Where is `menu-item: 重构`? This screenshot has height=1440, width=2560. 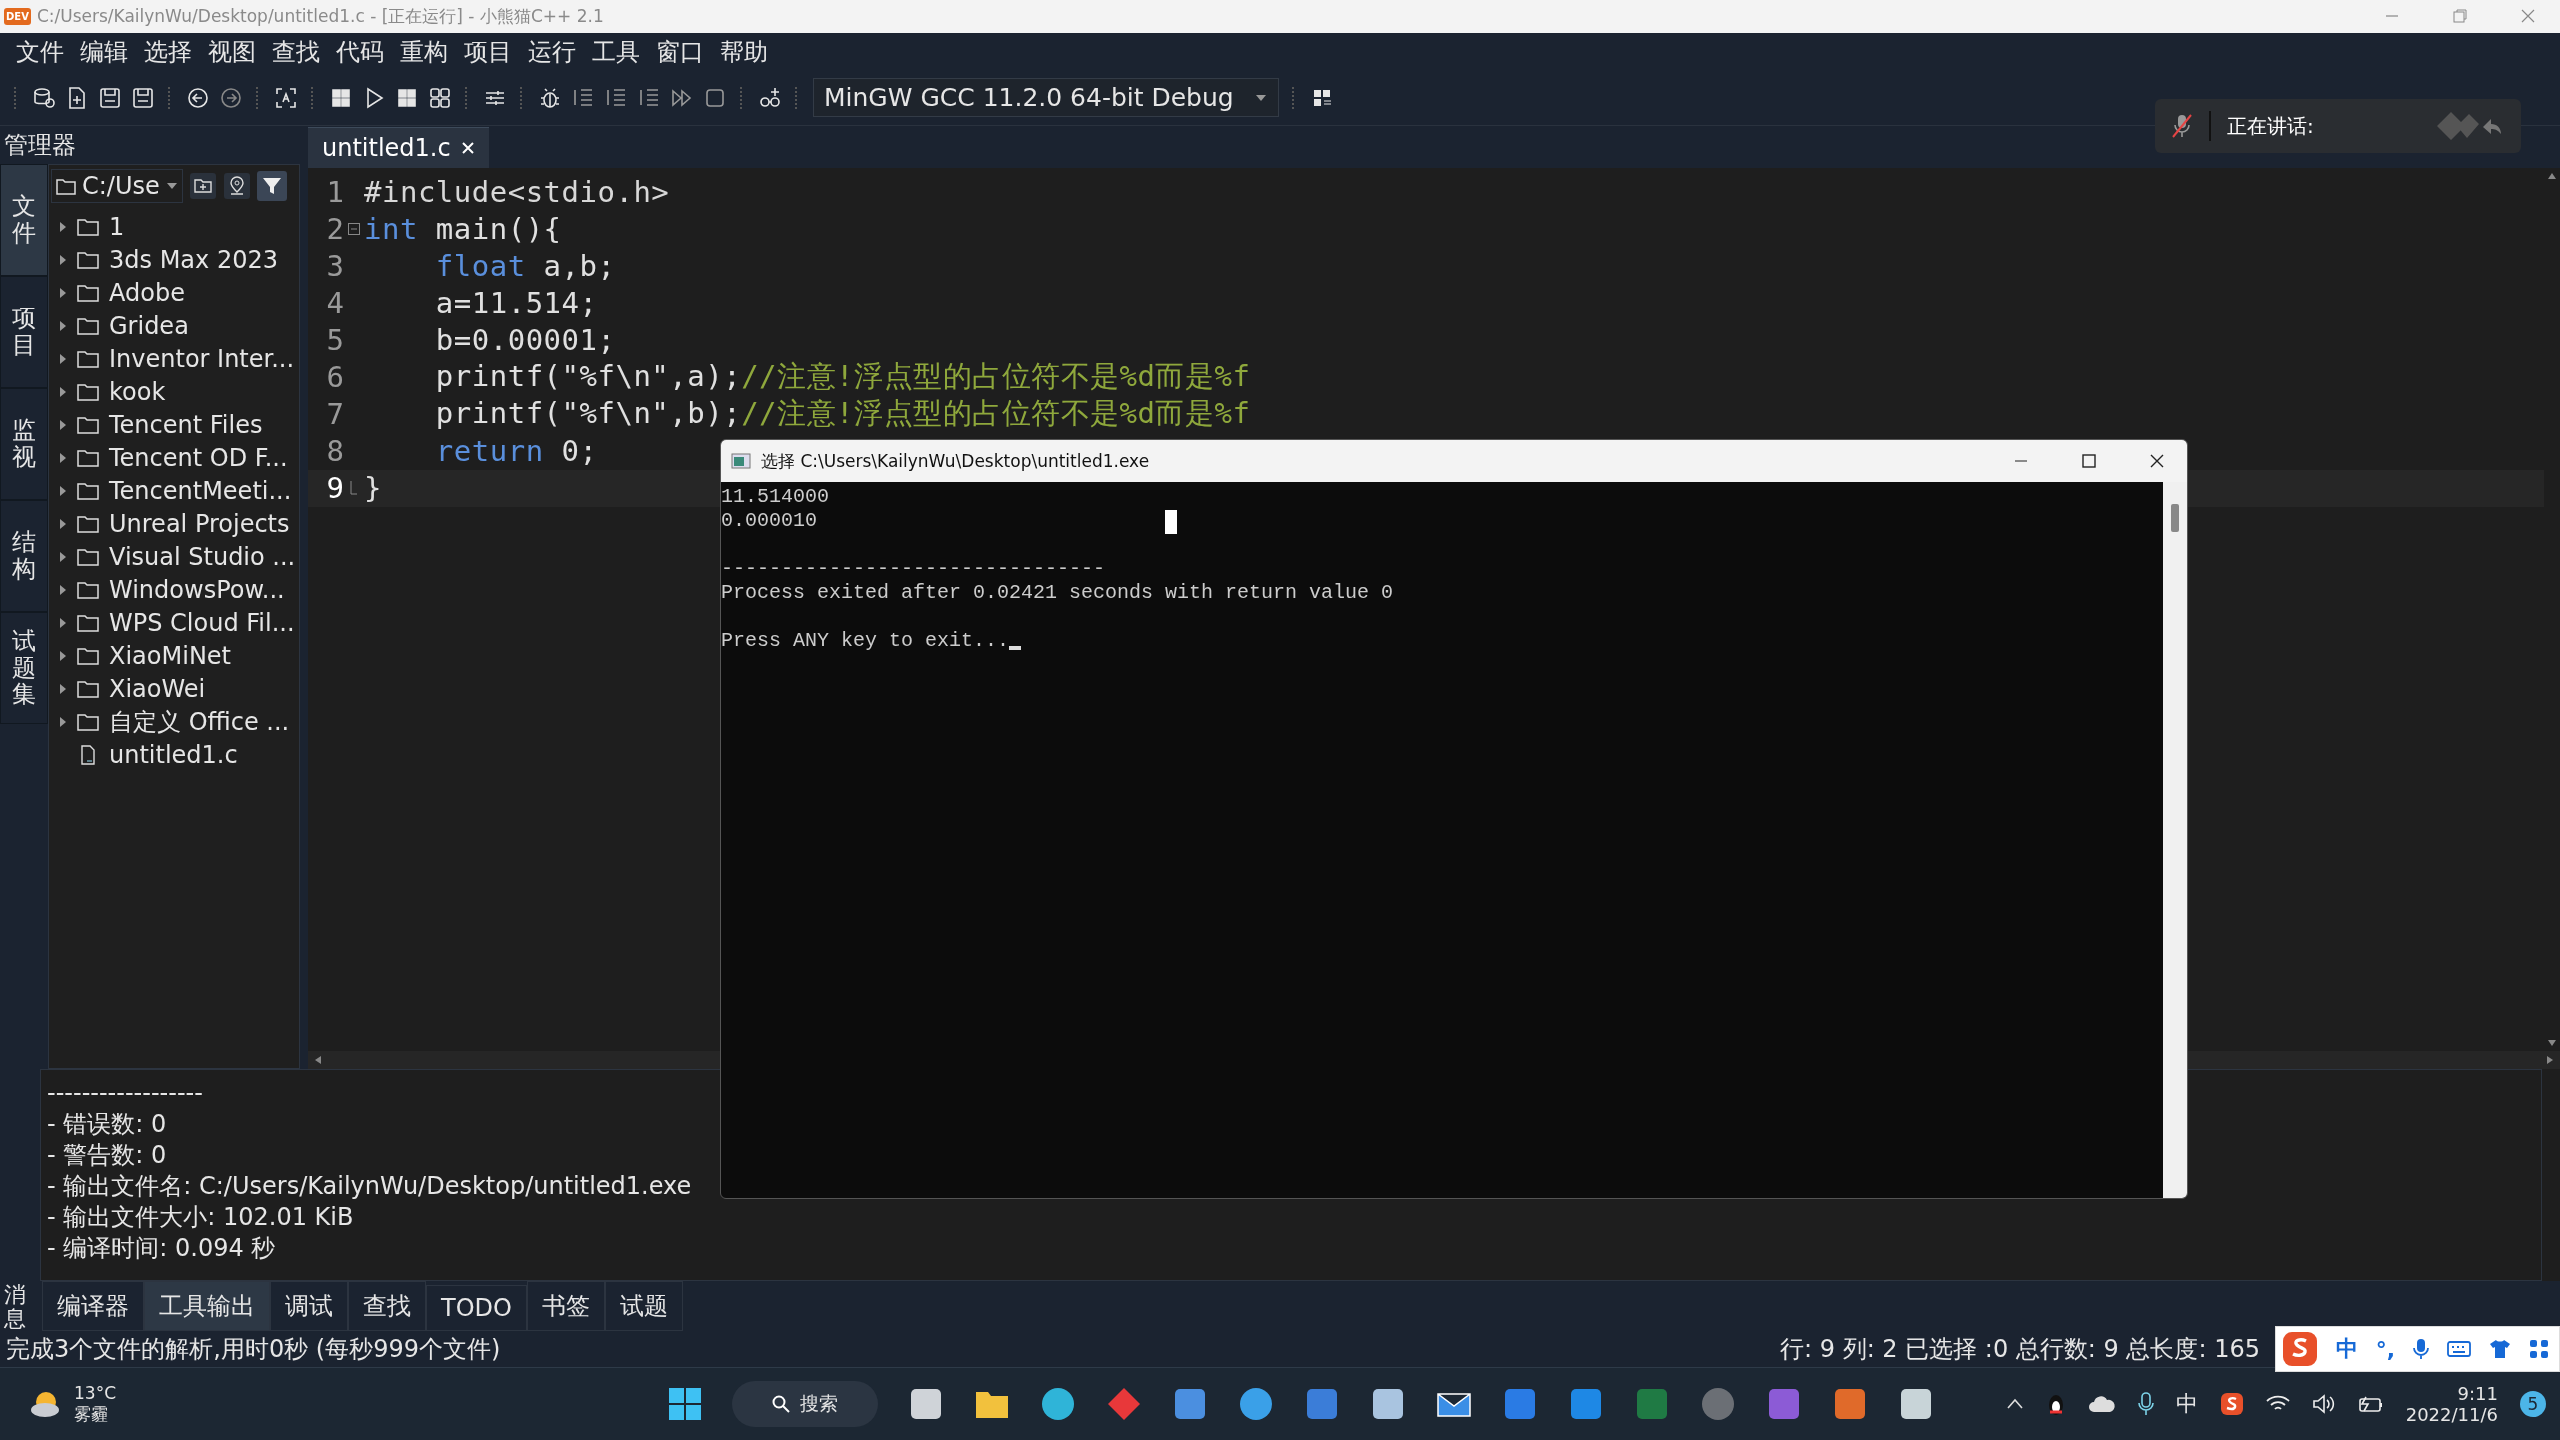 menu-item: 重构 is located at coordinates (424, 51).